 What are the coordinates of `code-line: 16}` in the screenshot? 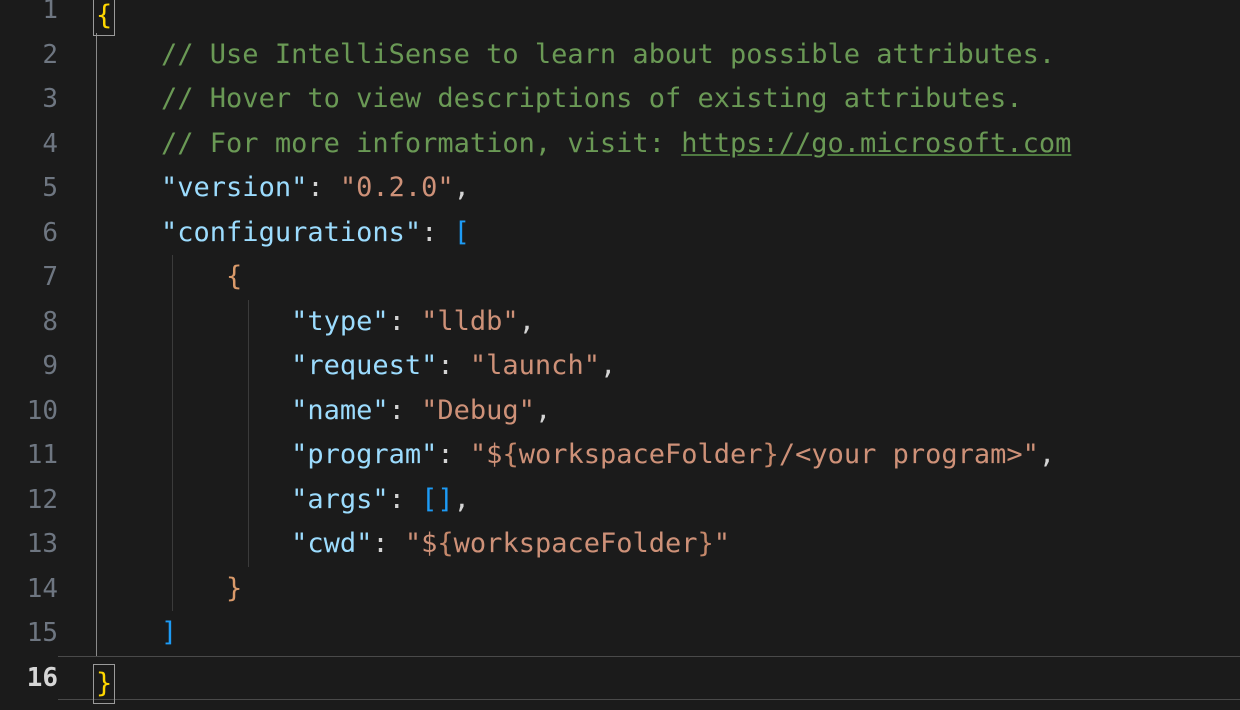 It's located at (620, 679).